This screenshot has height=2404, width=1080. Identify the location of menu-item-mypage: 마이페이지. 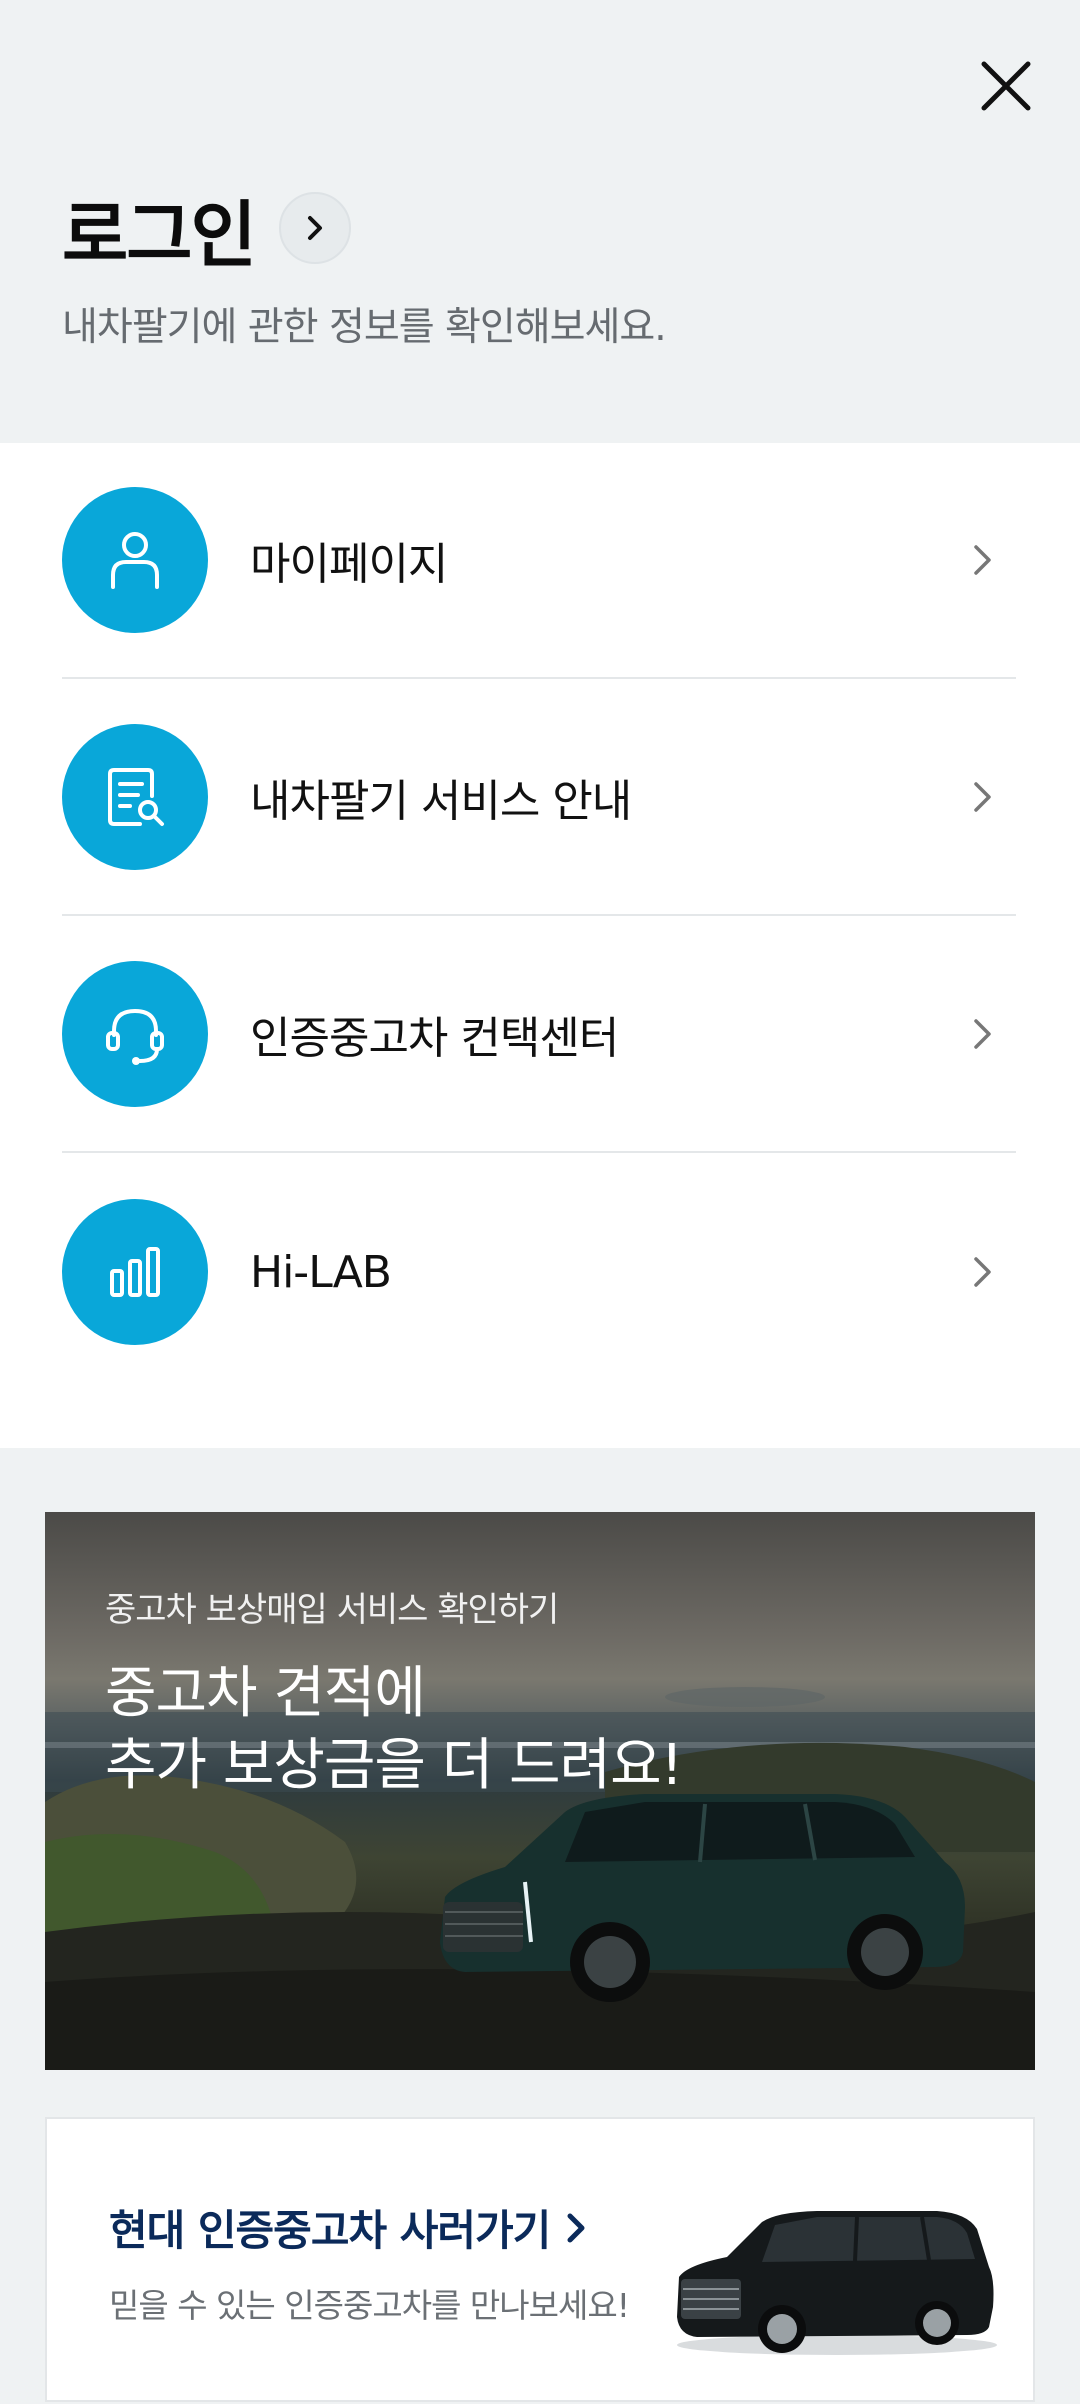
(539, 561).